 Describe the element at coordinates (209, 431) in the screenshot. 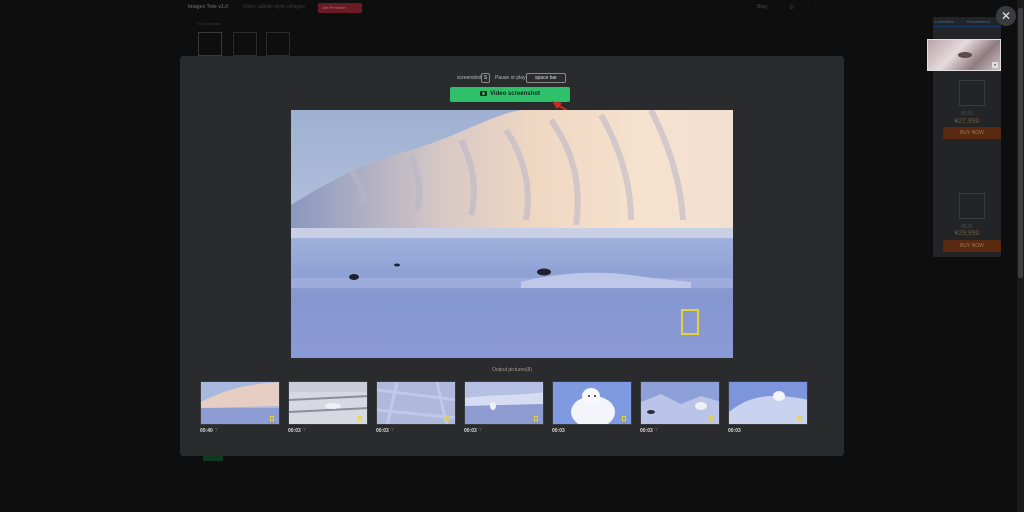

I see `thumbnail-timestamp: 00:40?` at that location.